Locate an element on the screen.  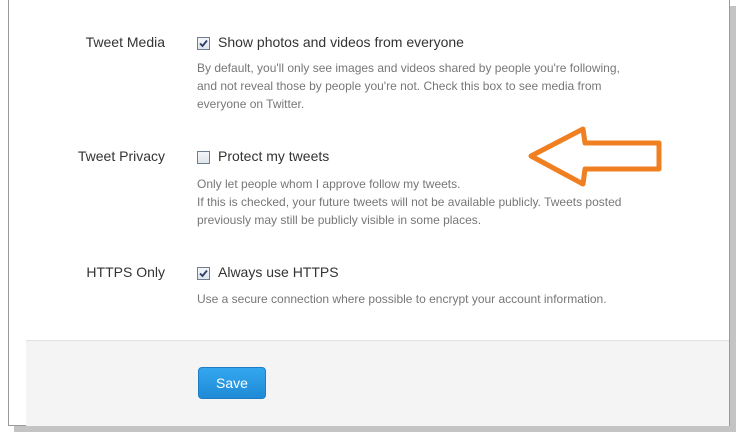
tweet-media-label: Tweet Media is located at coordinates (125, 42).